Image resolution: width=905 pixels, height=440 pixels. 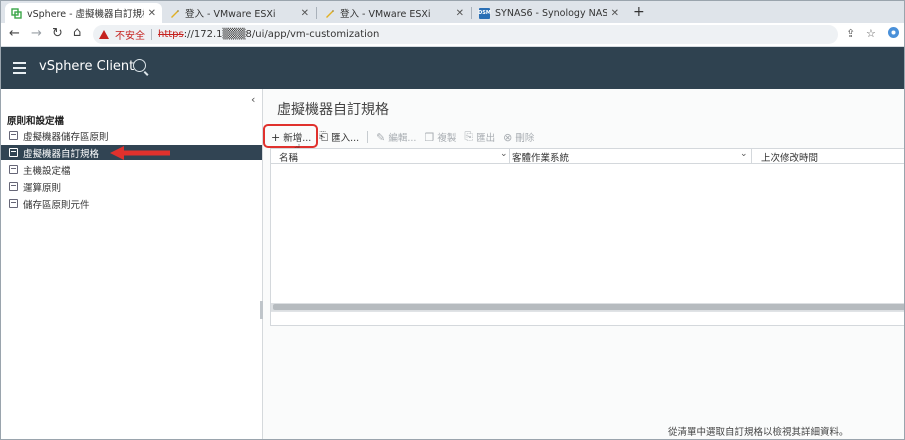 I want to click on customization-spec-icon, so click(x=13, y=152).